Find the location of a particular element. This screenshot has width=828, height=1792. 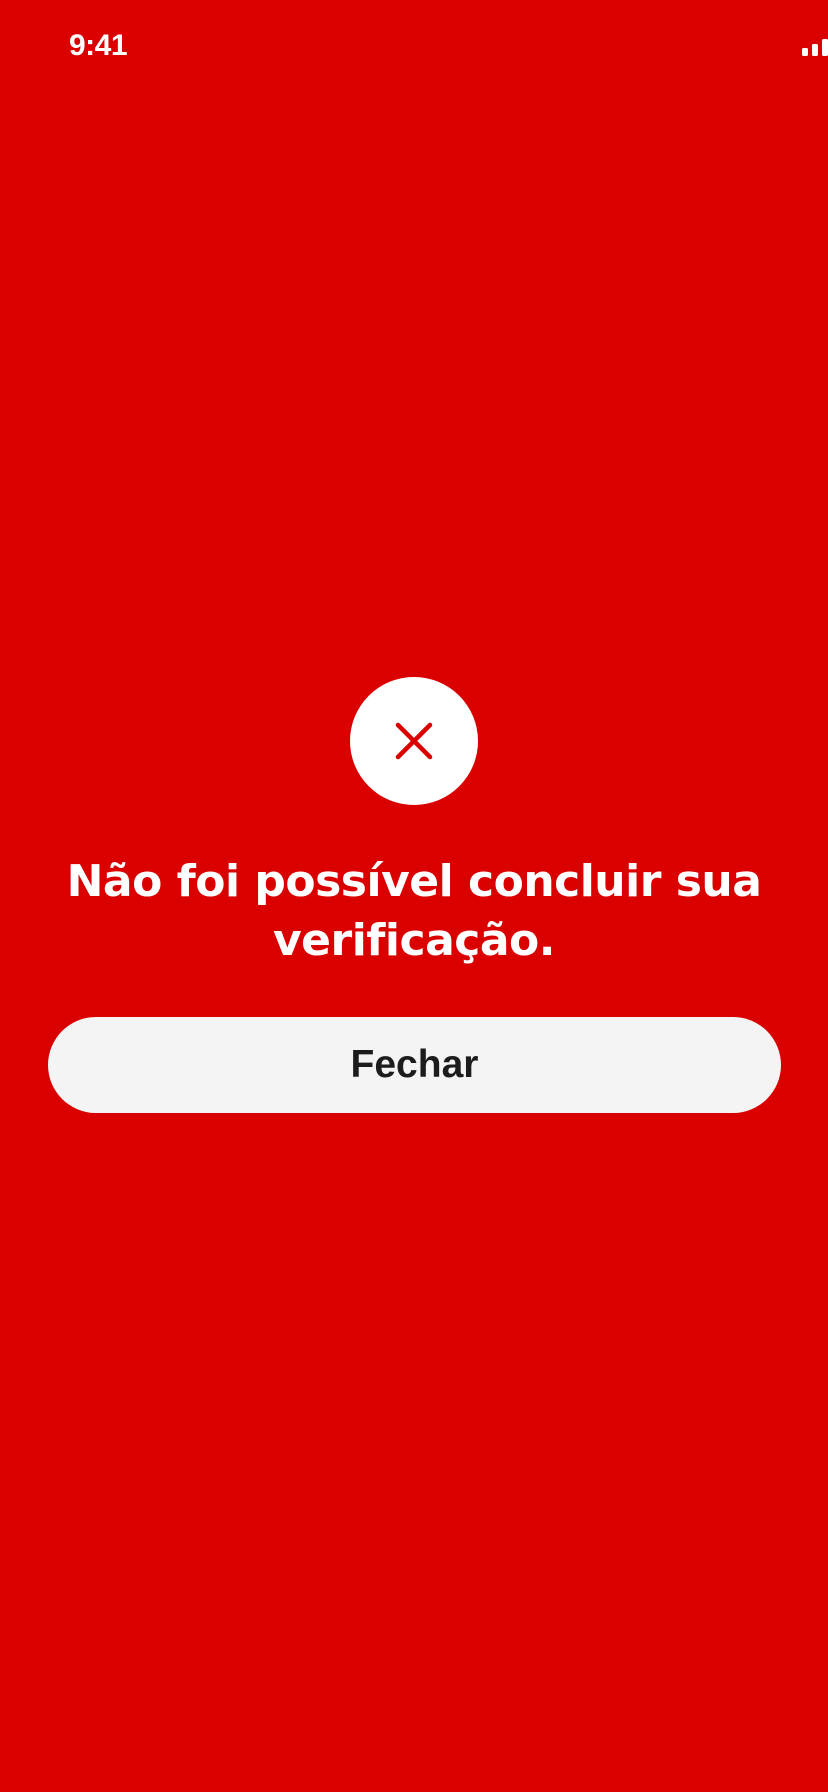

cellular-signal-icon is located at coordinates (815, 45).